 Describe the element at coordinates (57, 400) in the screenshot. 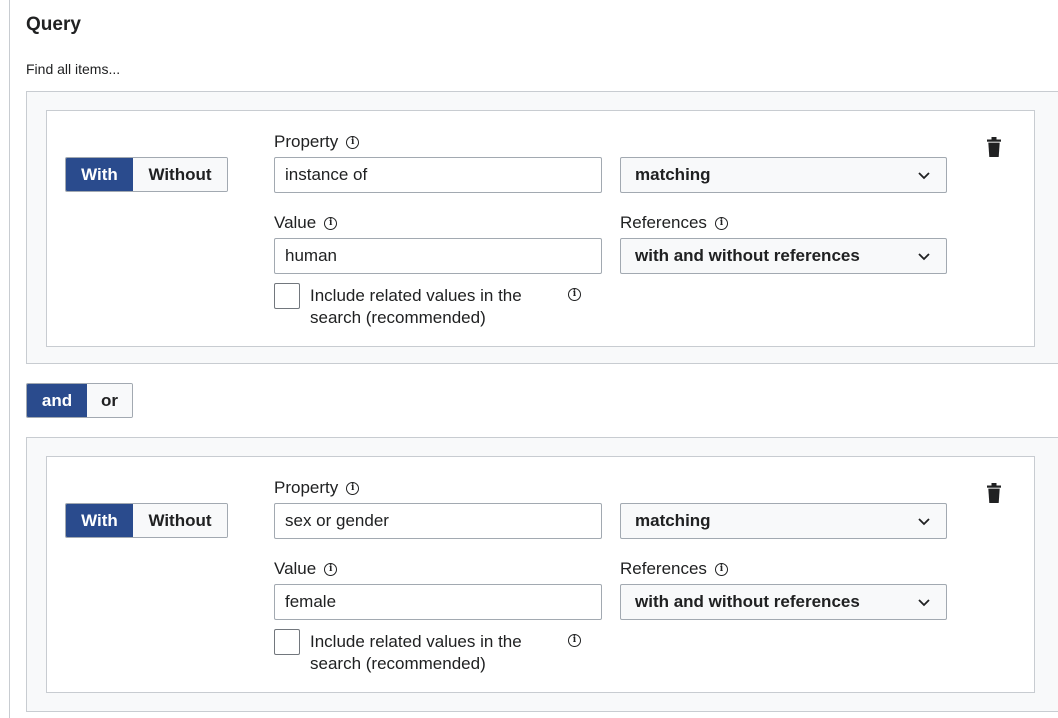

I see `and-button: and` at that location.